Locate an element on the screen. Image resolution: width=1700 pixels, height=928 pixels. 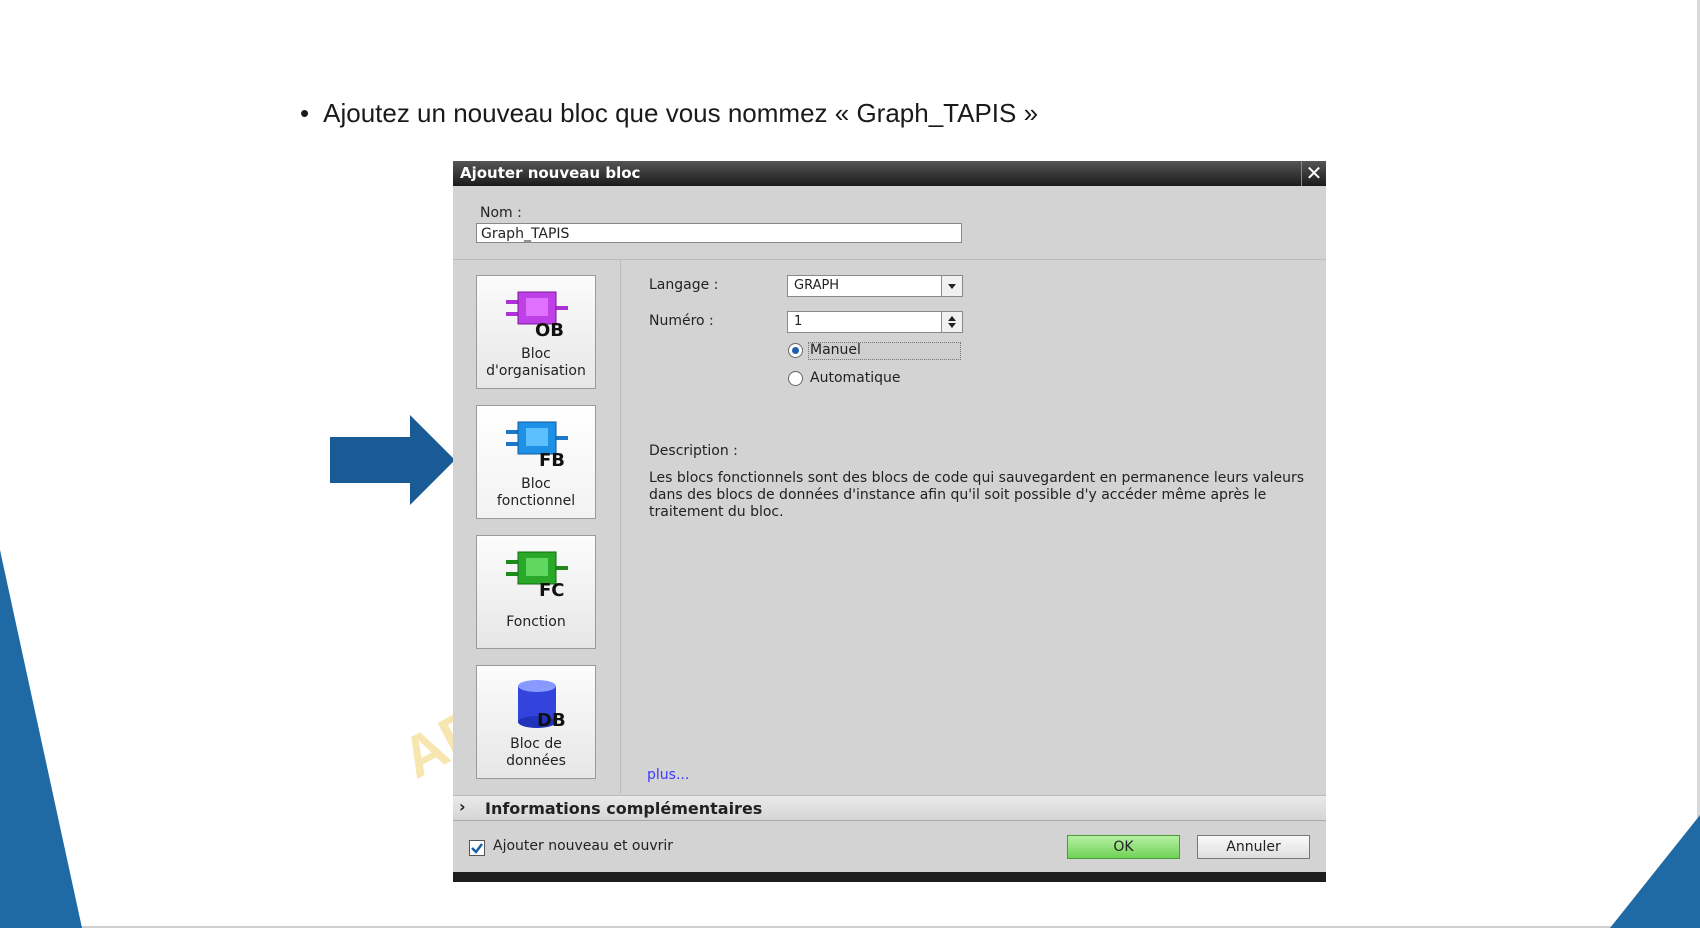
block-label-line1: Bloc de is located at coordinates (536, 744).